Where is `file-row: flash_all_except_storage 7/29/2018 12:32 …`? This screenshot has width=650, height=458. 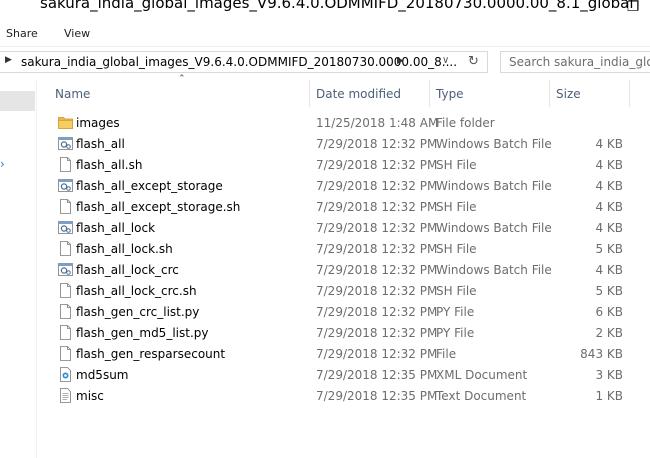
file-row: flash_all_except_storage 7/29/2018 12:32 … is located at coordinates (343, 185).